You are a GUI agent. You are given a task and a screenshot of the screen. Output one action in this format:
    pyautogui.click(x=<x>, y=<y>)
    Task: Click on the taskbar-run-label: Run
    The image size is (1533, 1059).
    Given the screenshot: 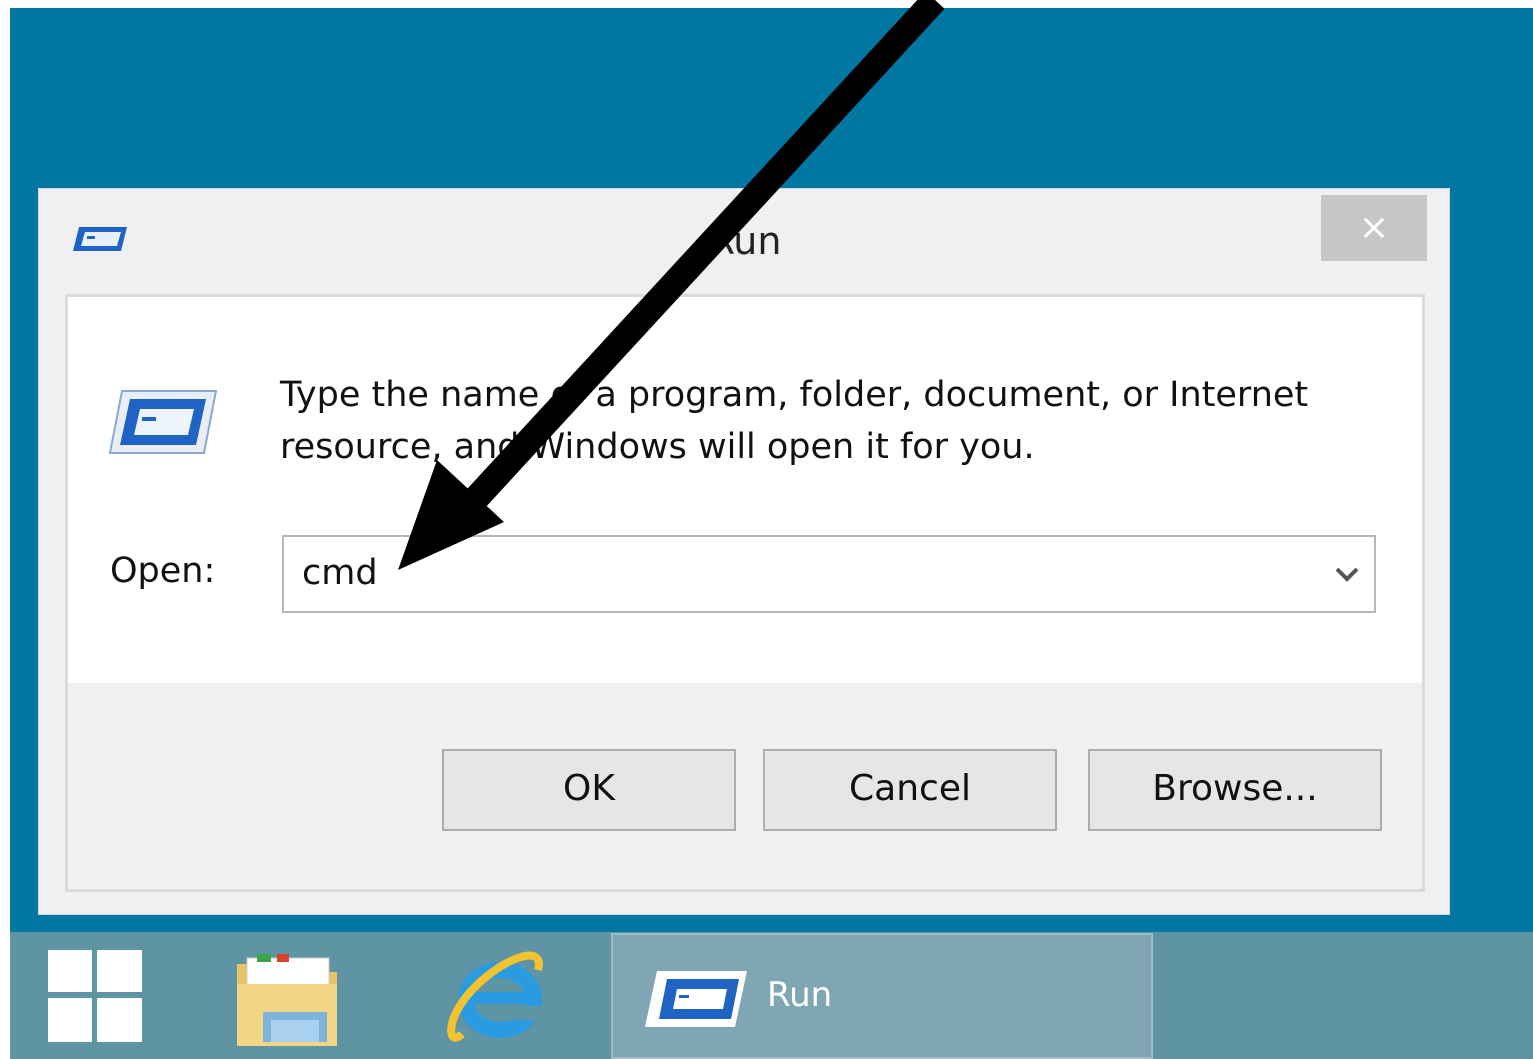 What is the action you would take?
    pyautogui.click(x=800, y=995)
    